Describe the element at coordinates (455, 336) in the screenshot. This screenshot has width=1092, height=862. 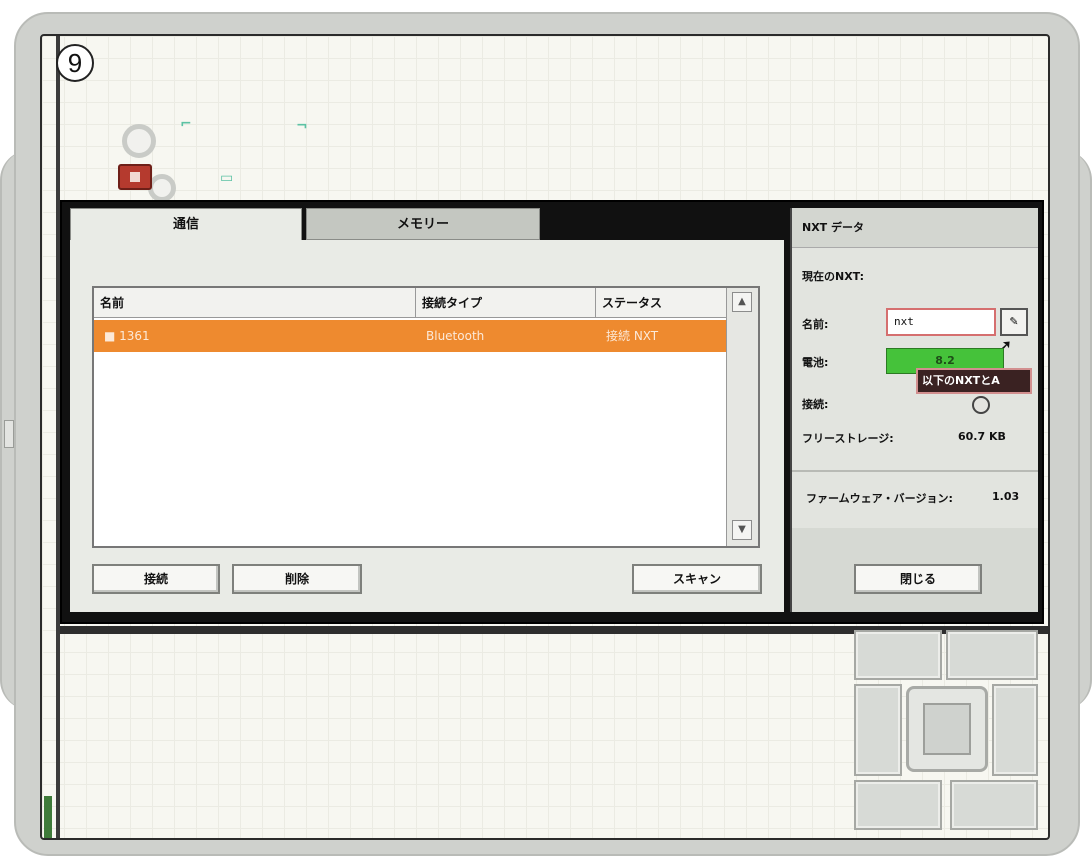
I see `row-connection-type: Bluetooth` at that location.